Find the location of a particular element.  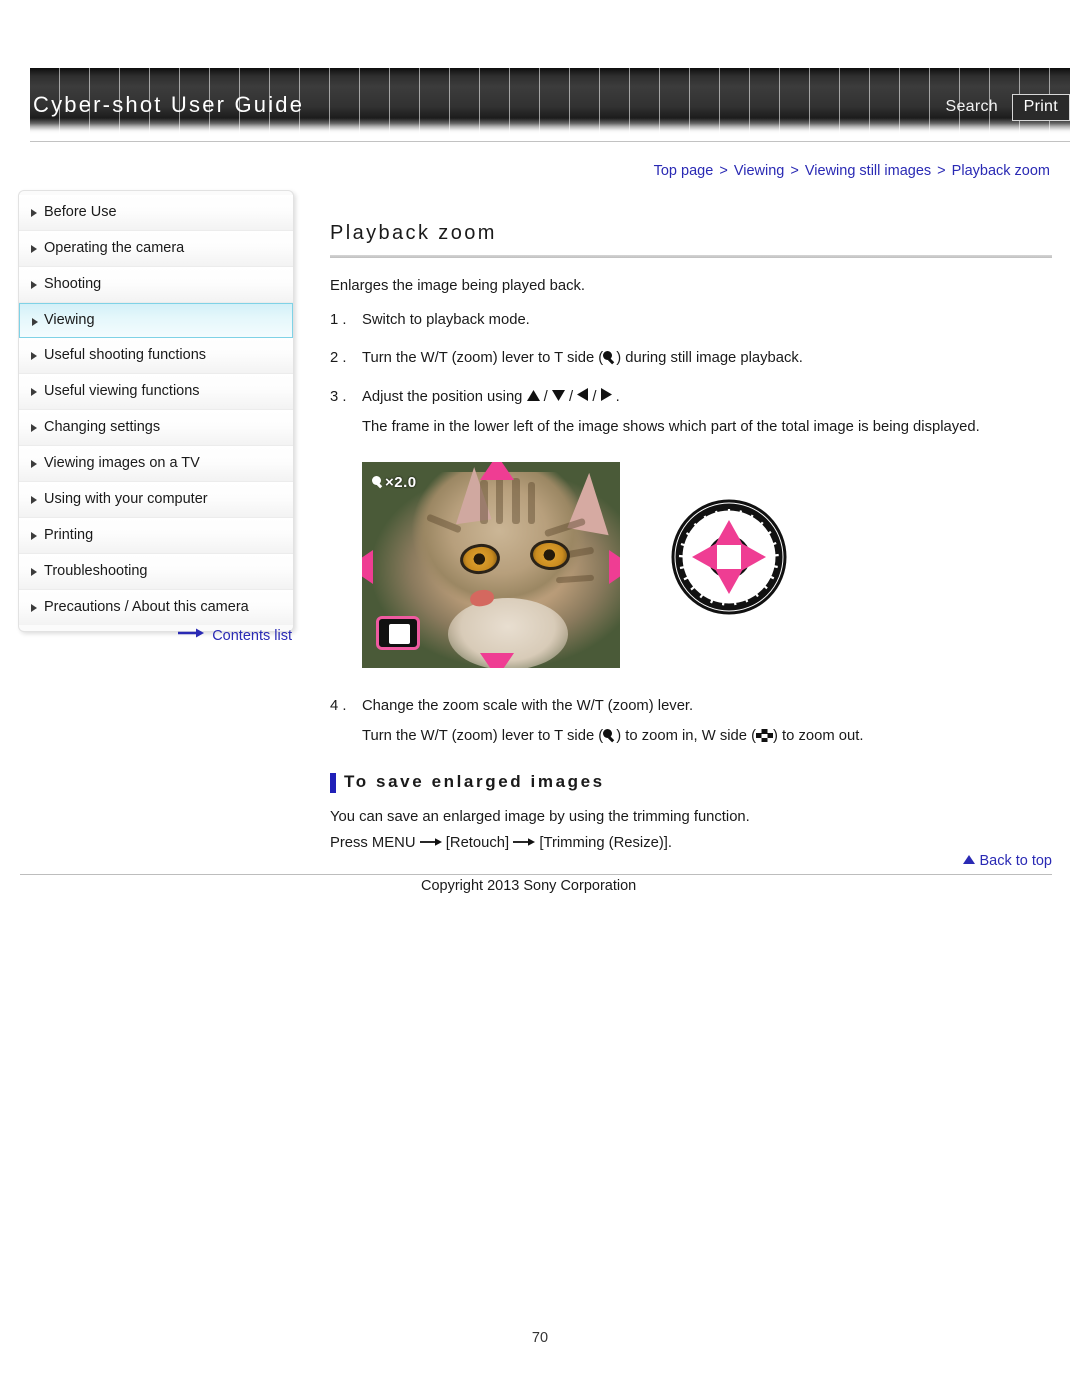

playback-zoom-figure: ×2.0 is located at coordinates (691, 570).